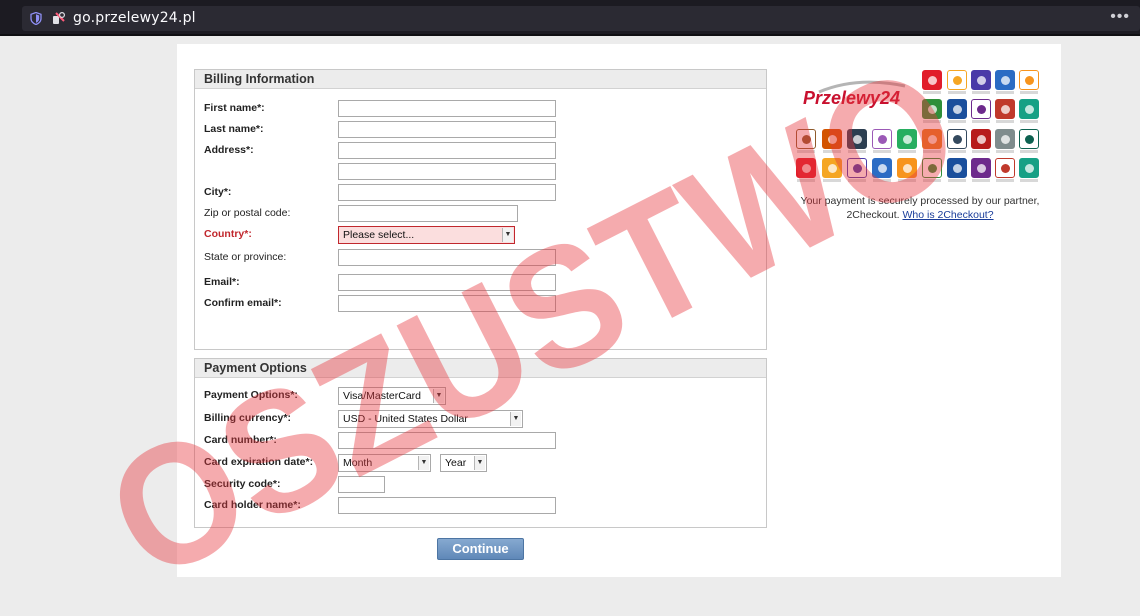 This screenshot has height=616, width=1140. What do you see at coordinates (426, 235) in the screenshot?
I see `country-select: Please select... ▼` at bounding box center [426, 235].